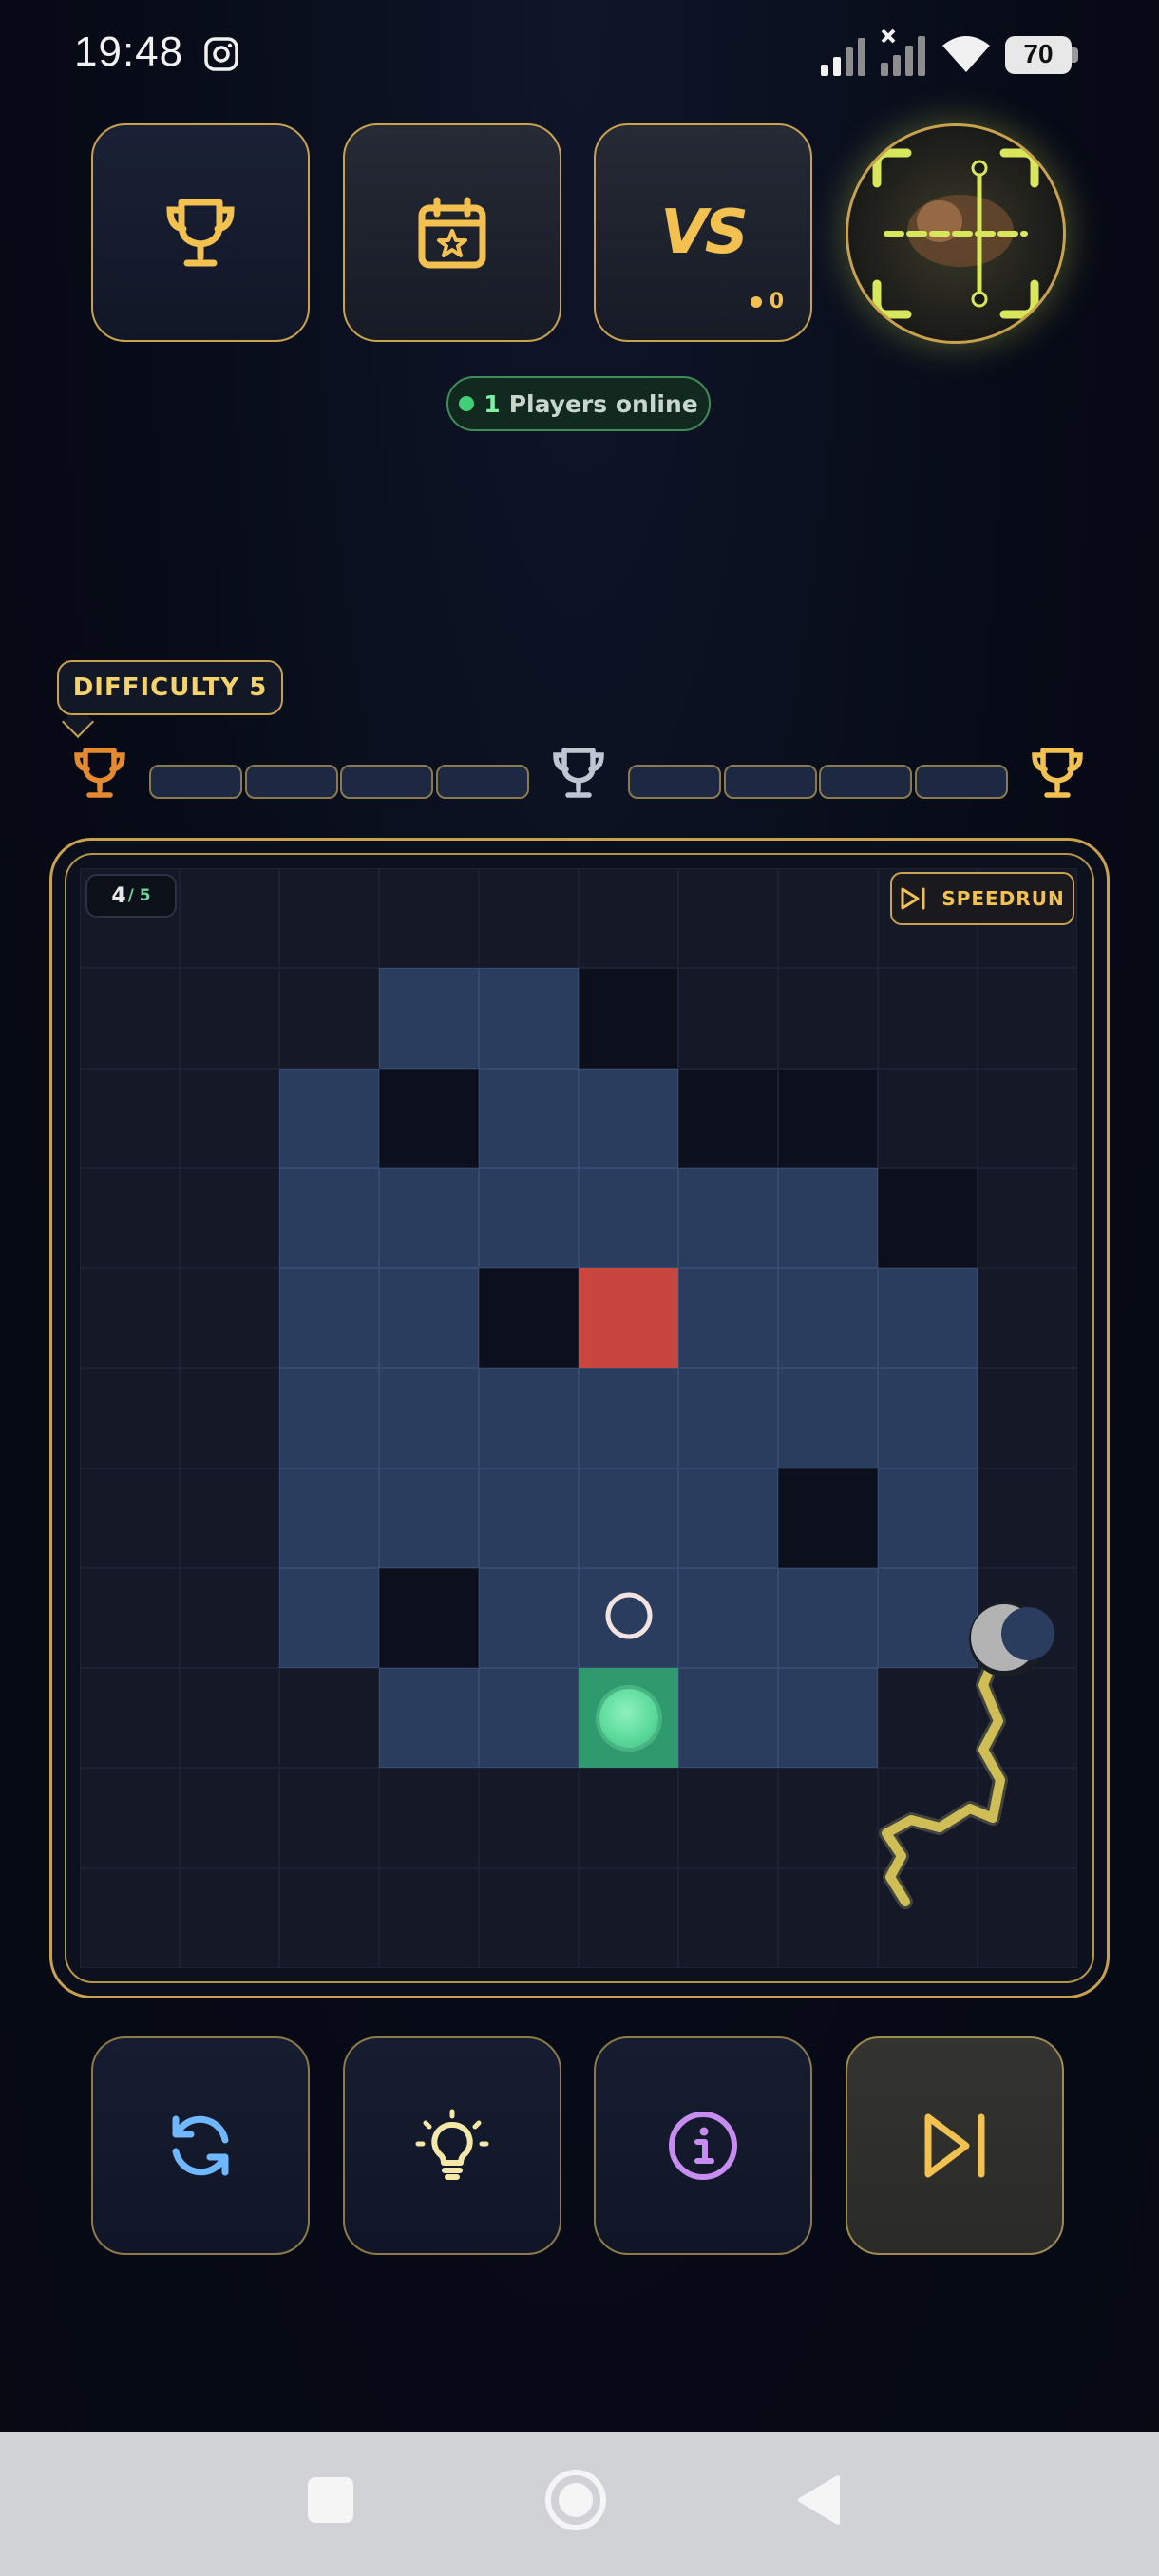 The width and height of the screenshot is (1159, 2576). What do you see at coordinates (492, 403) in the screenshot?
I see `players-count: 1` at bounding box center [492, 403].